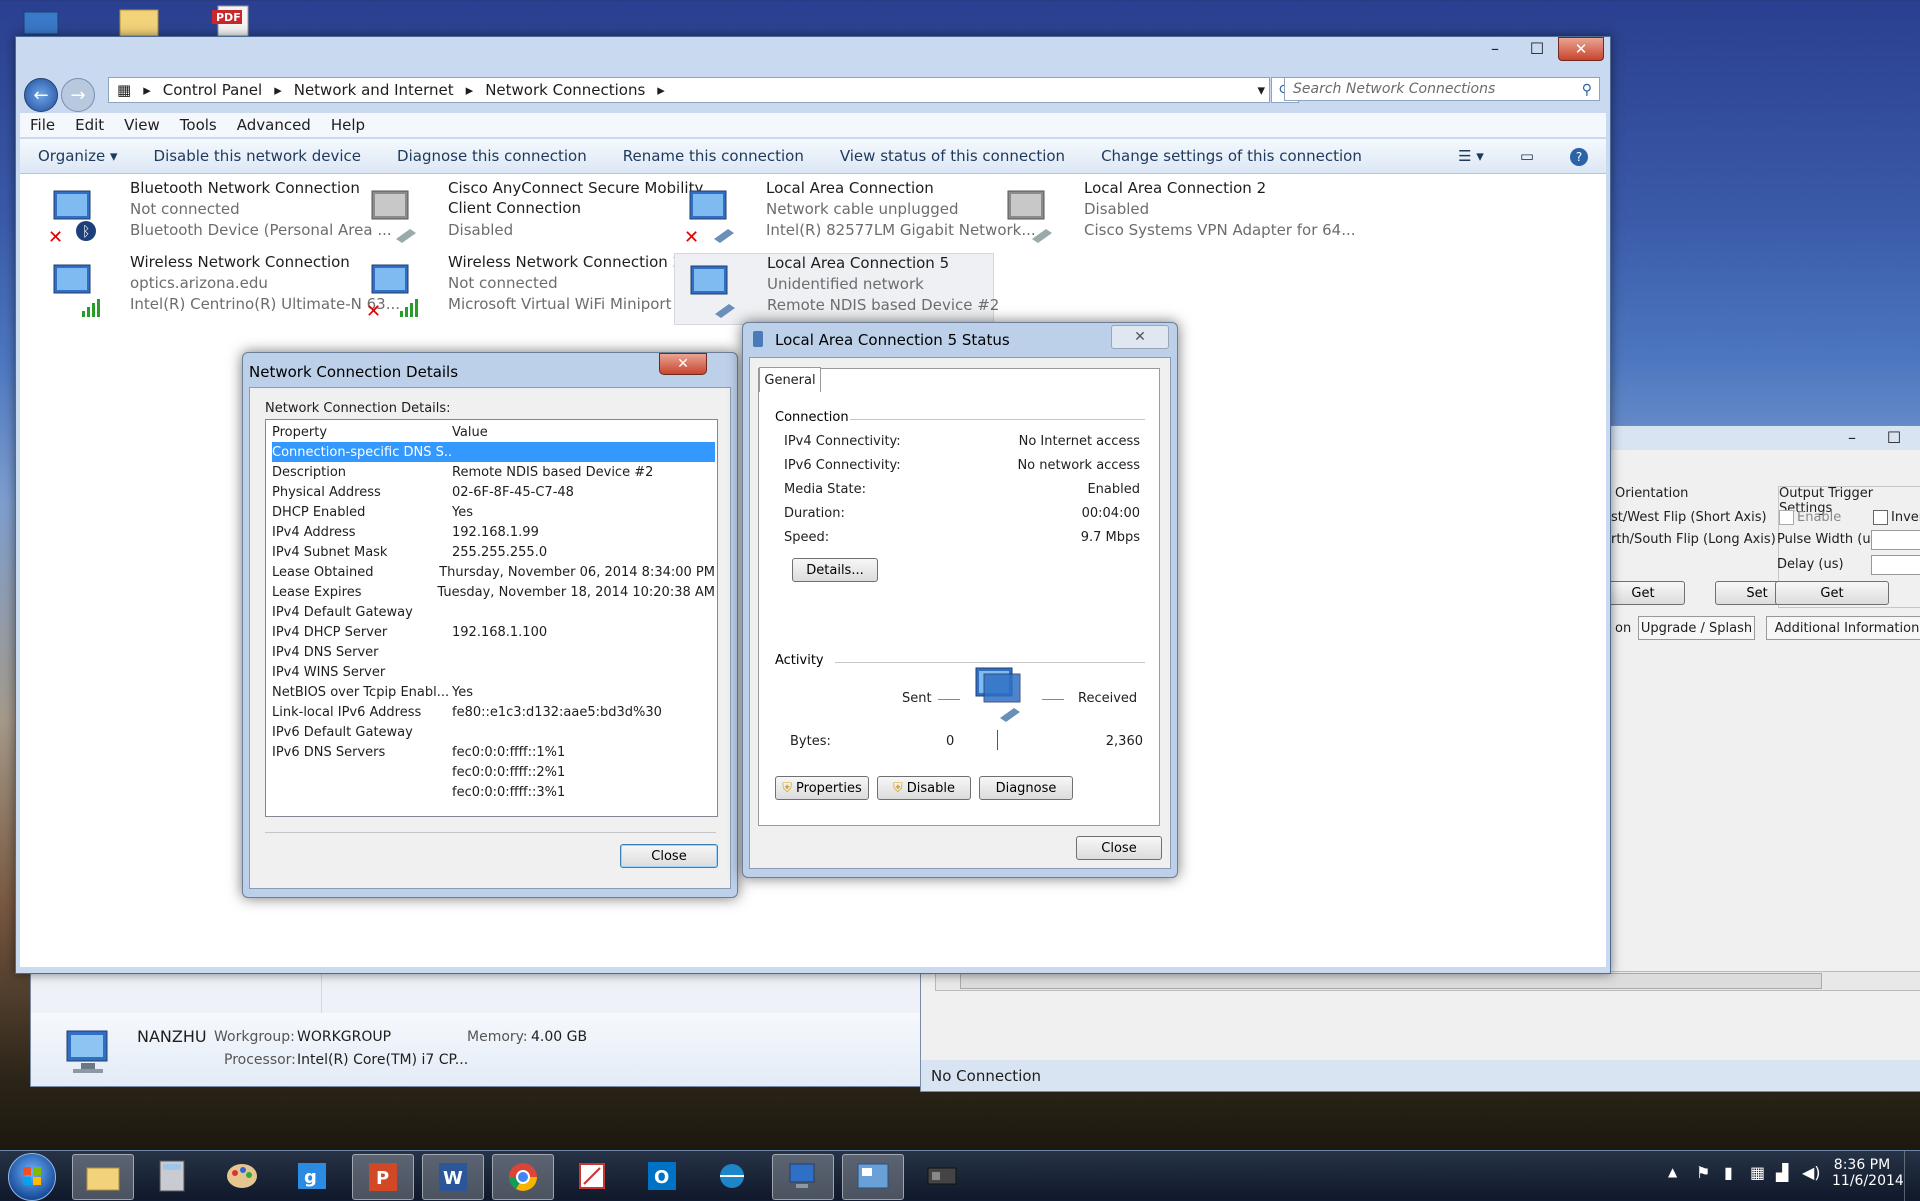 The width and height of the screenshot is (1920, 1201). What do you see at coordinates (258, 156) in the screenshot?
I see `disable-device-button: Disable this network device` at bounding box center [258, 156].